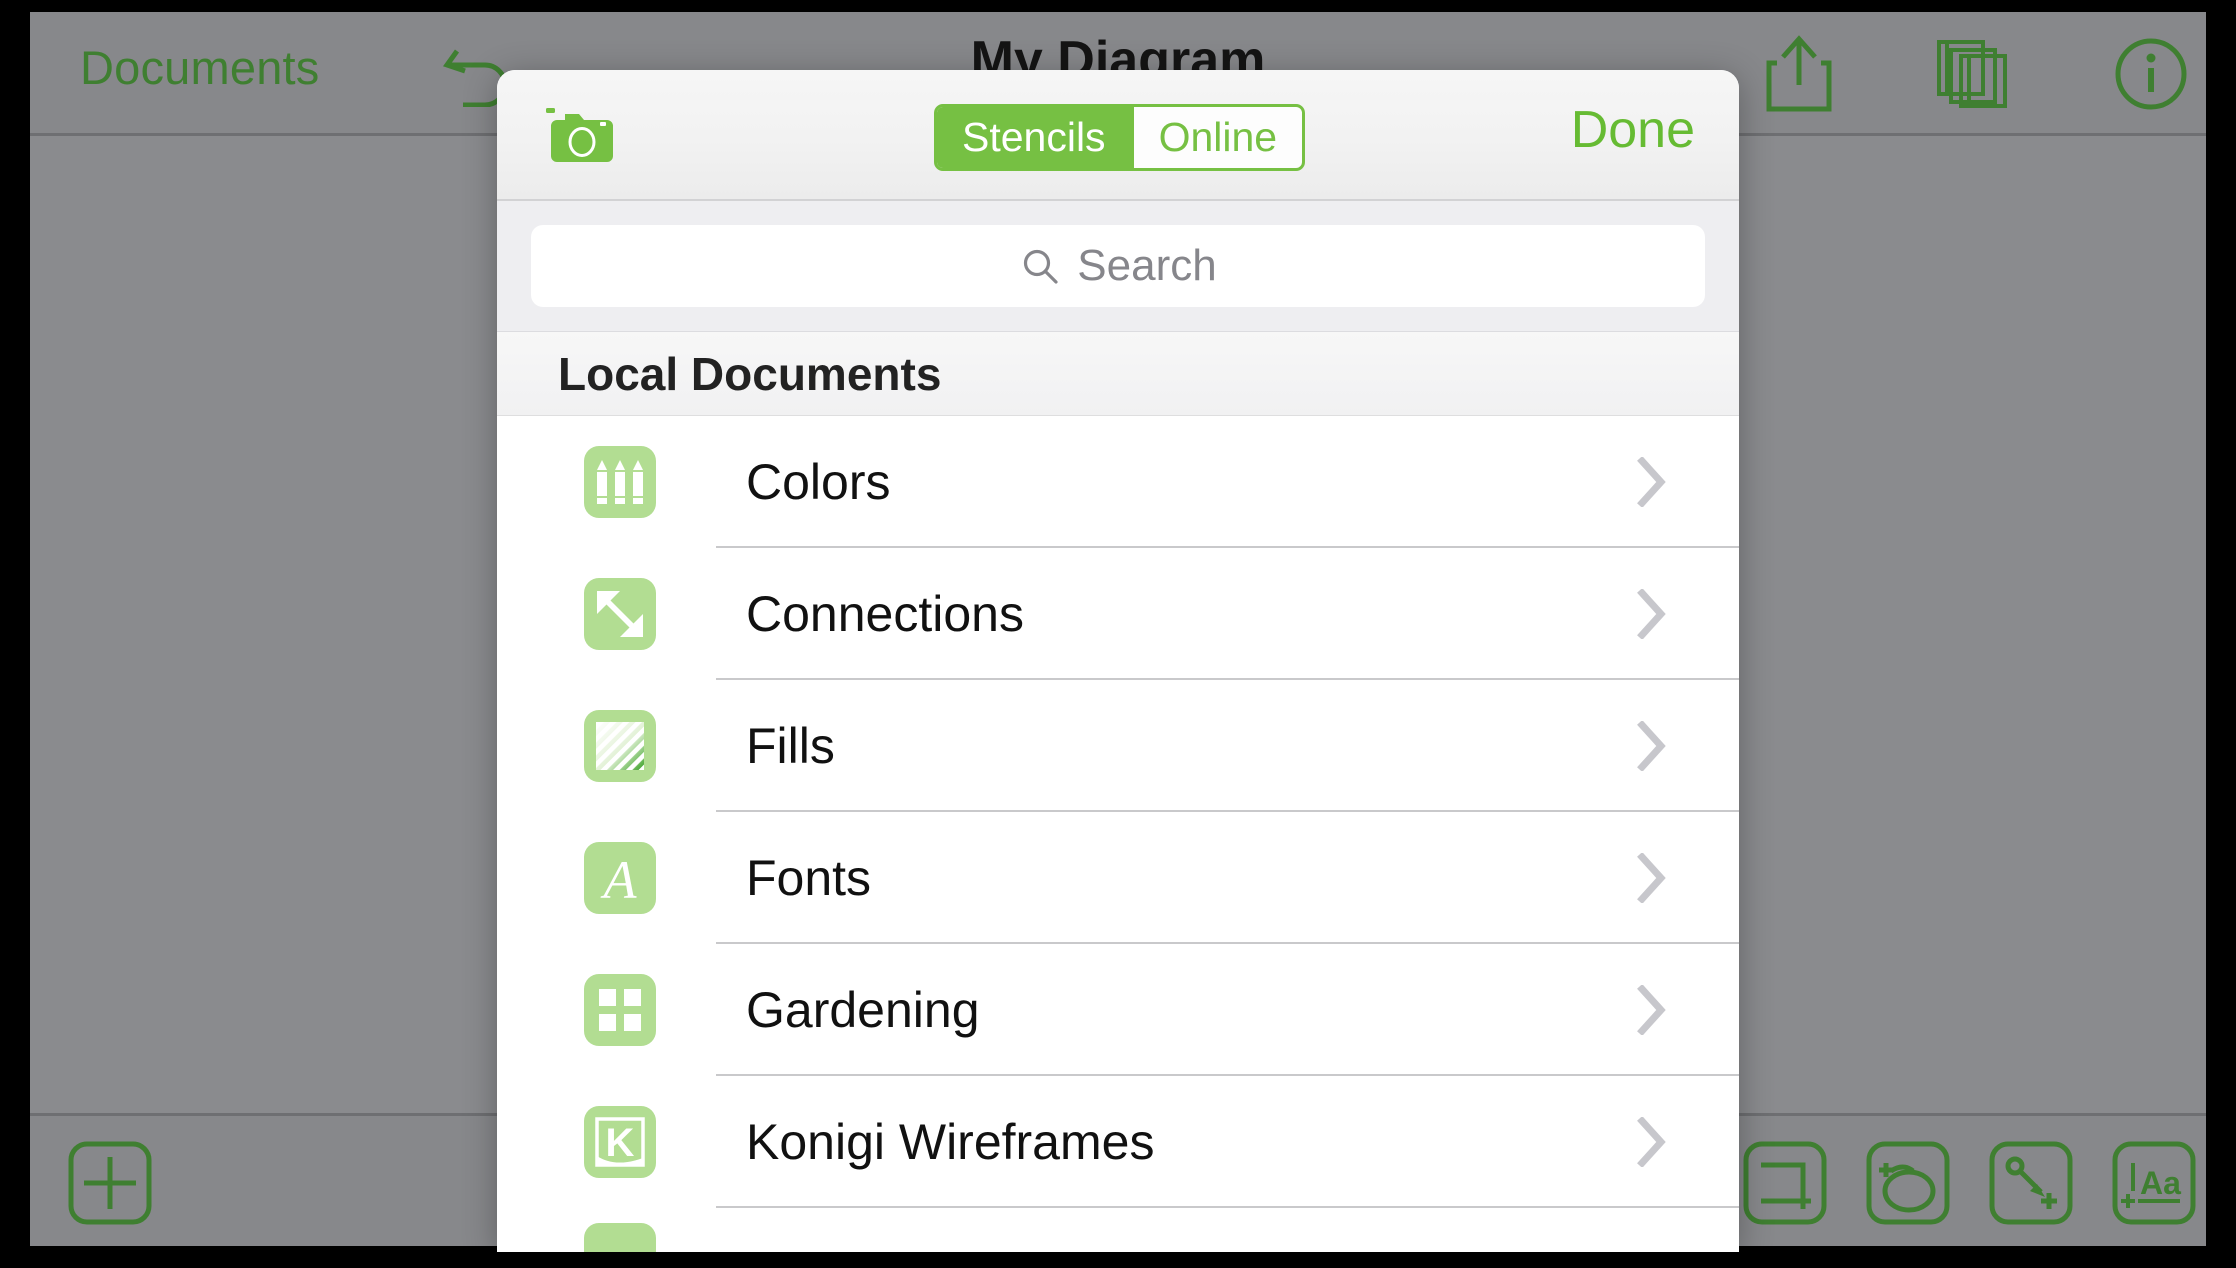 The height and width of the screenshot is (1268, 2236). I want to click on camera-icon, so click(579, 135).